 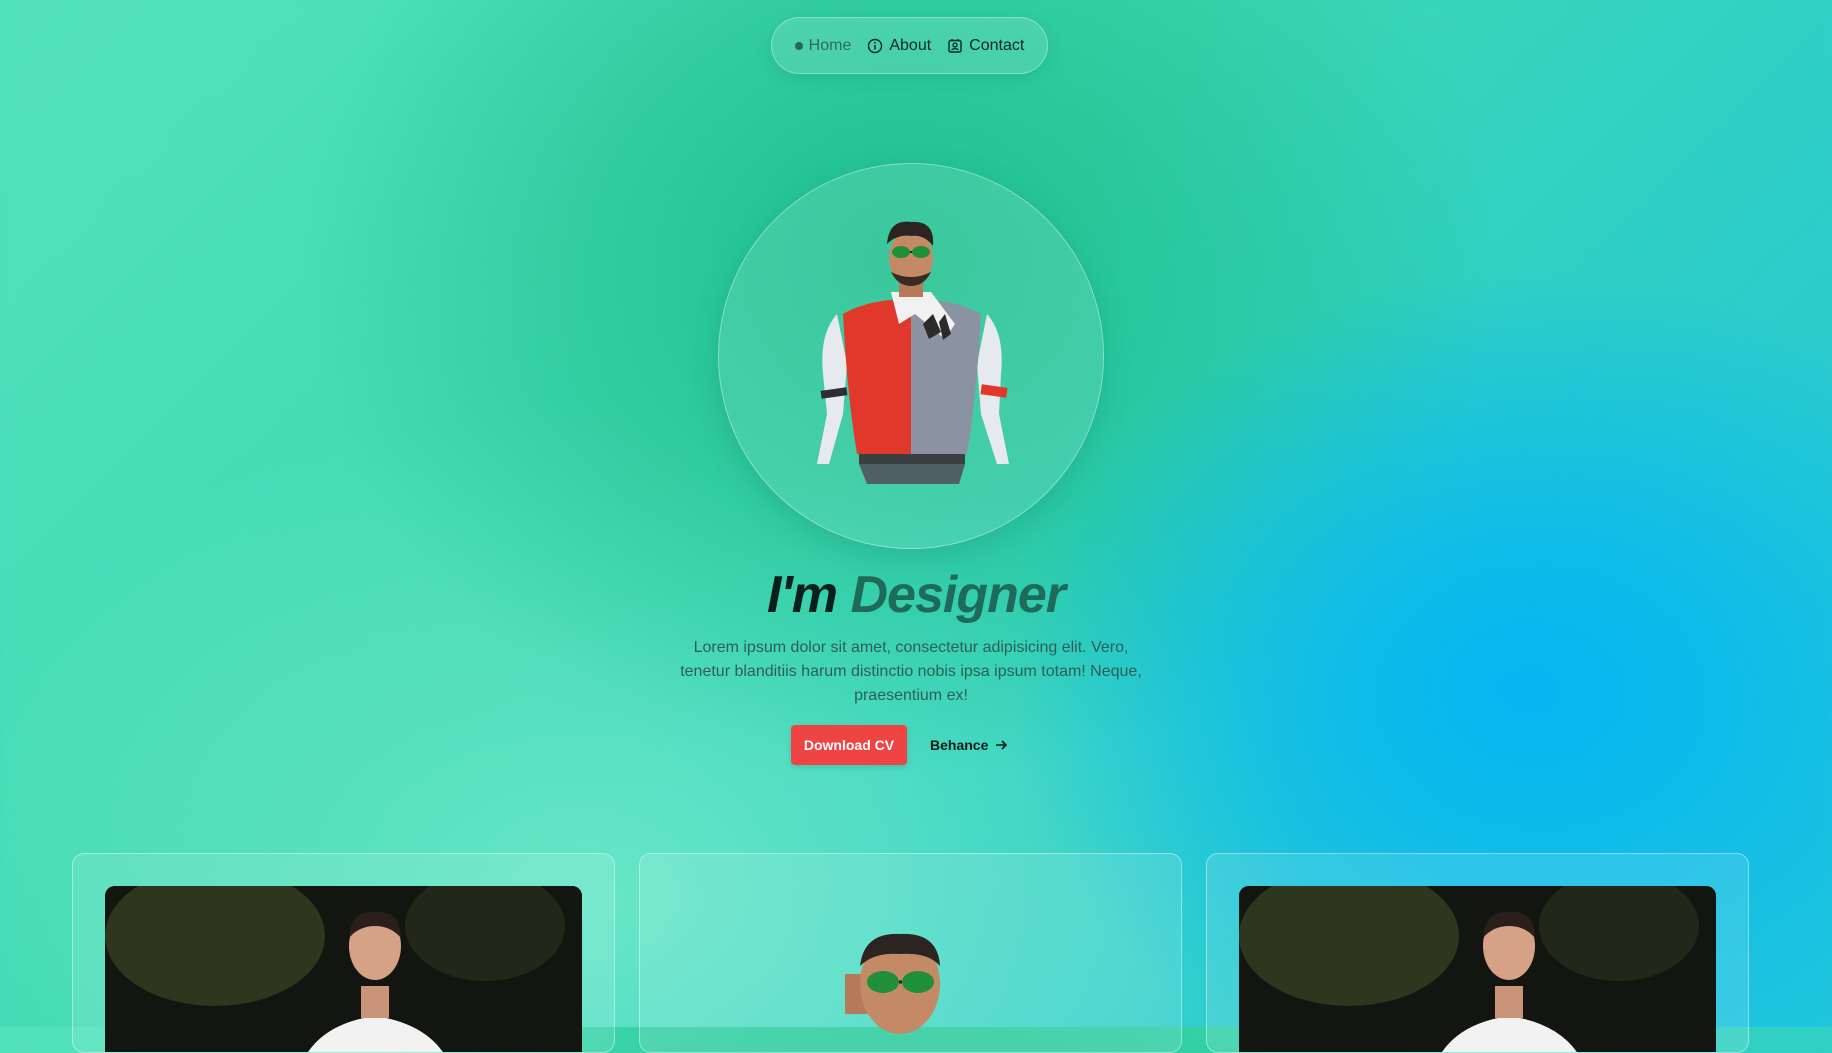 I want to click on nav-about-label: About, so click(x=910, y=45).